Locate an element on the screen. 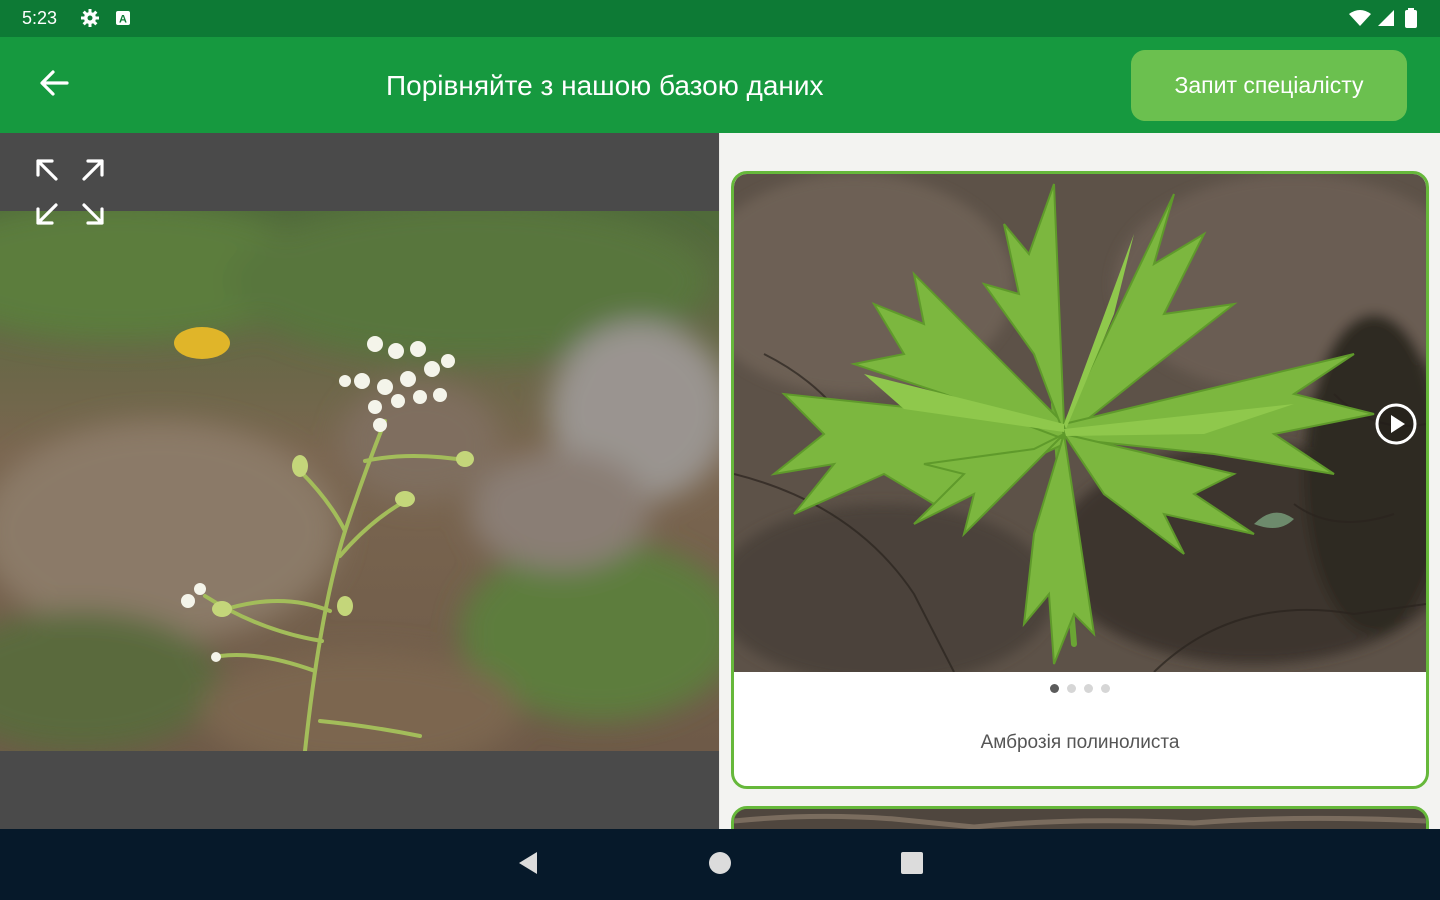  play-circle-icon is located at coordinates (1396, 426).